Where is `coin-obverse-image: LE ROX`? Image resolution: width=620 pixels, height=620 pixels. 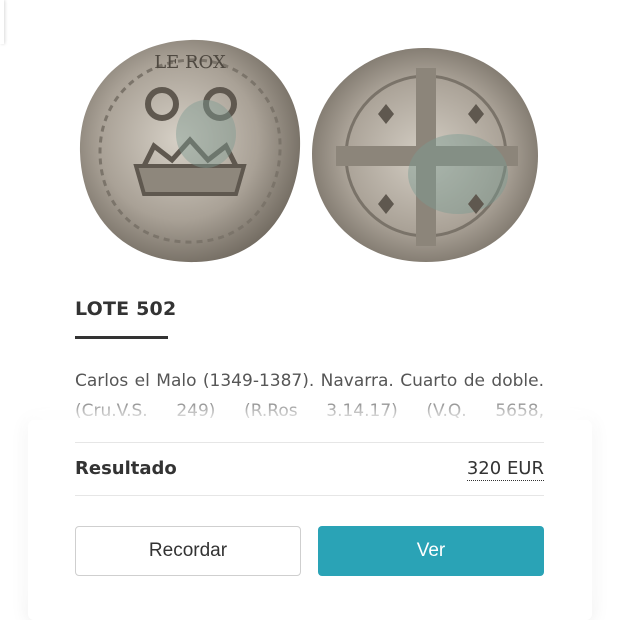 coin-obverse-image: LE ROX is located at coordinates (190, 151).